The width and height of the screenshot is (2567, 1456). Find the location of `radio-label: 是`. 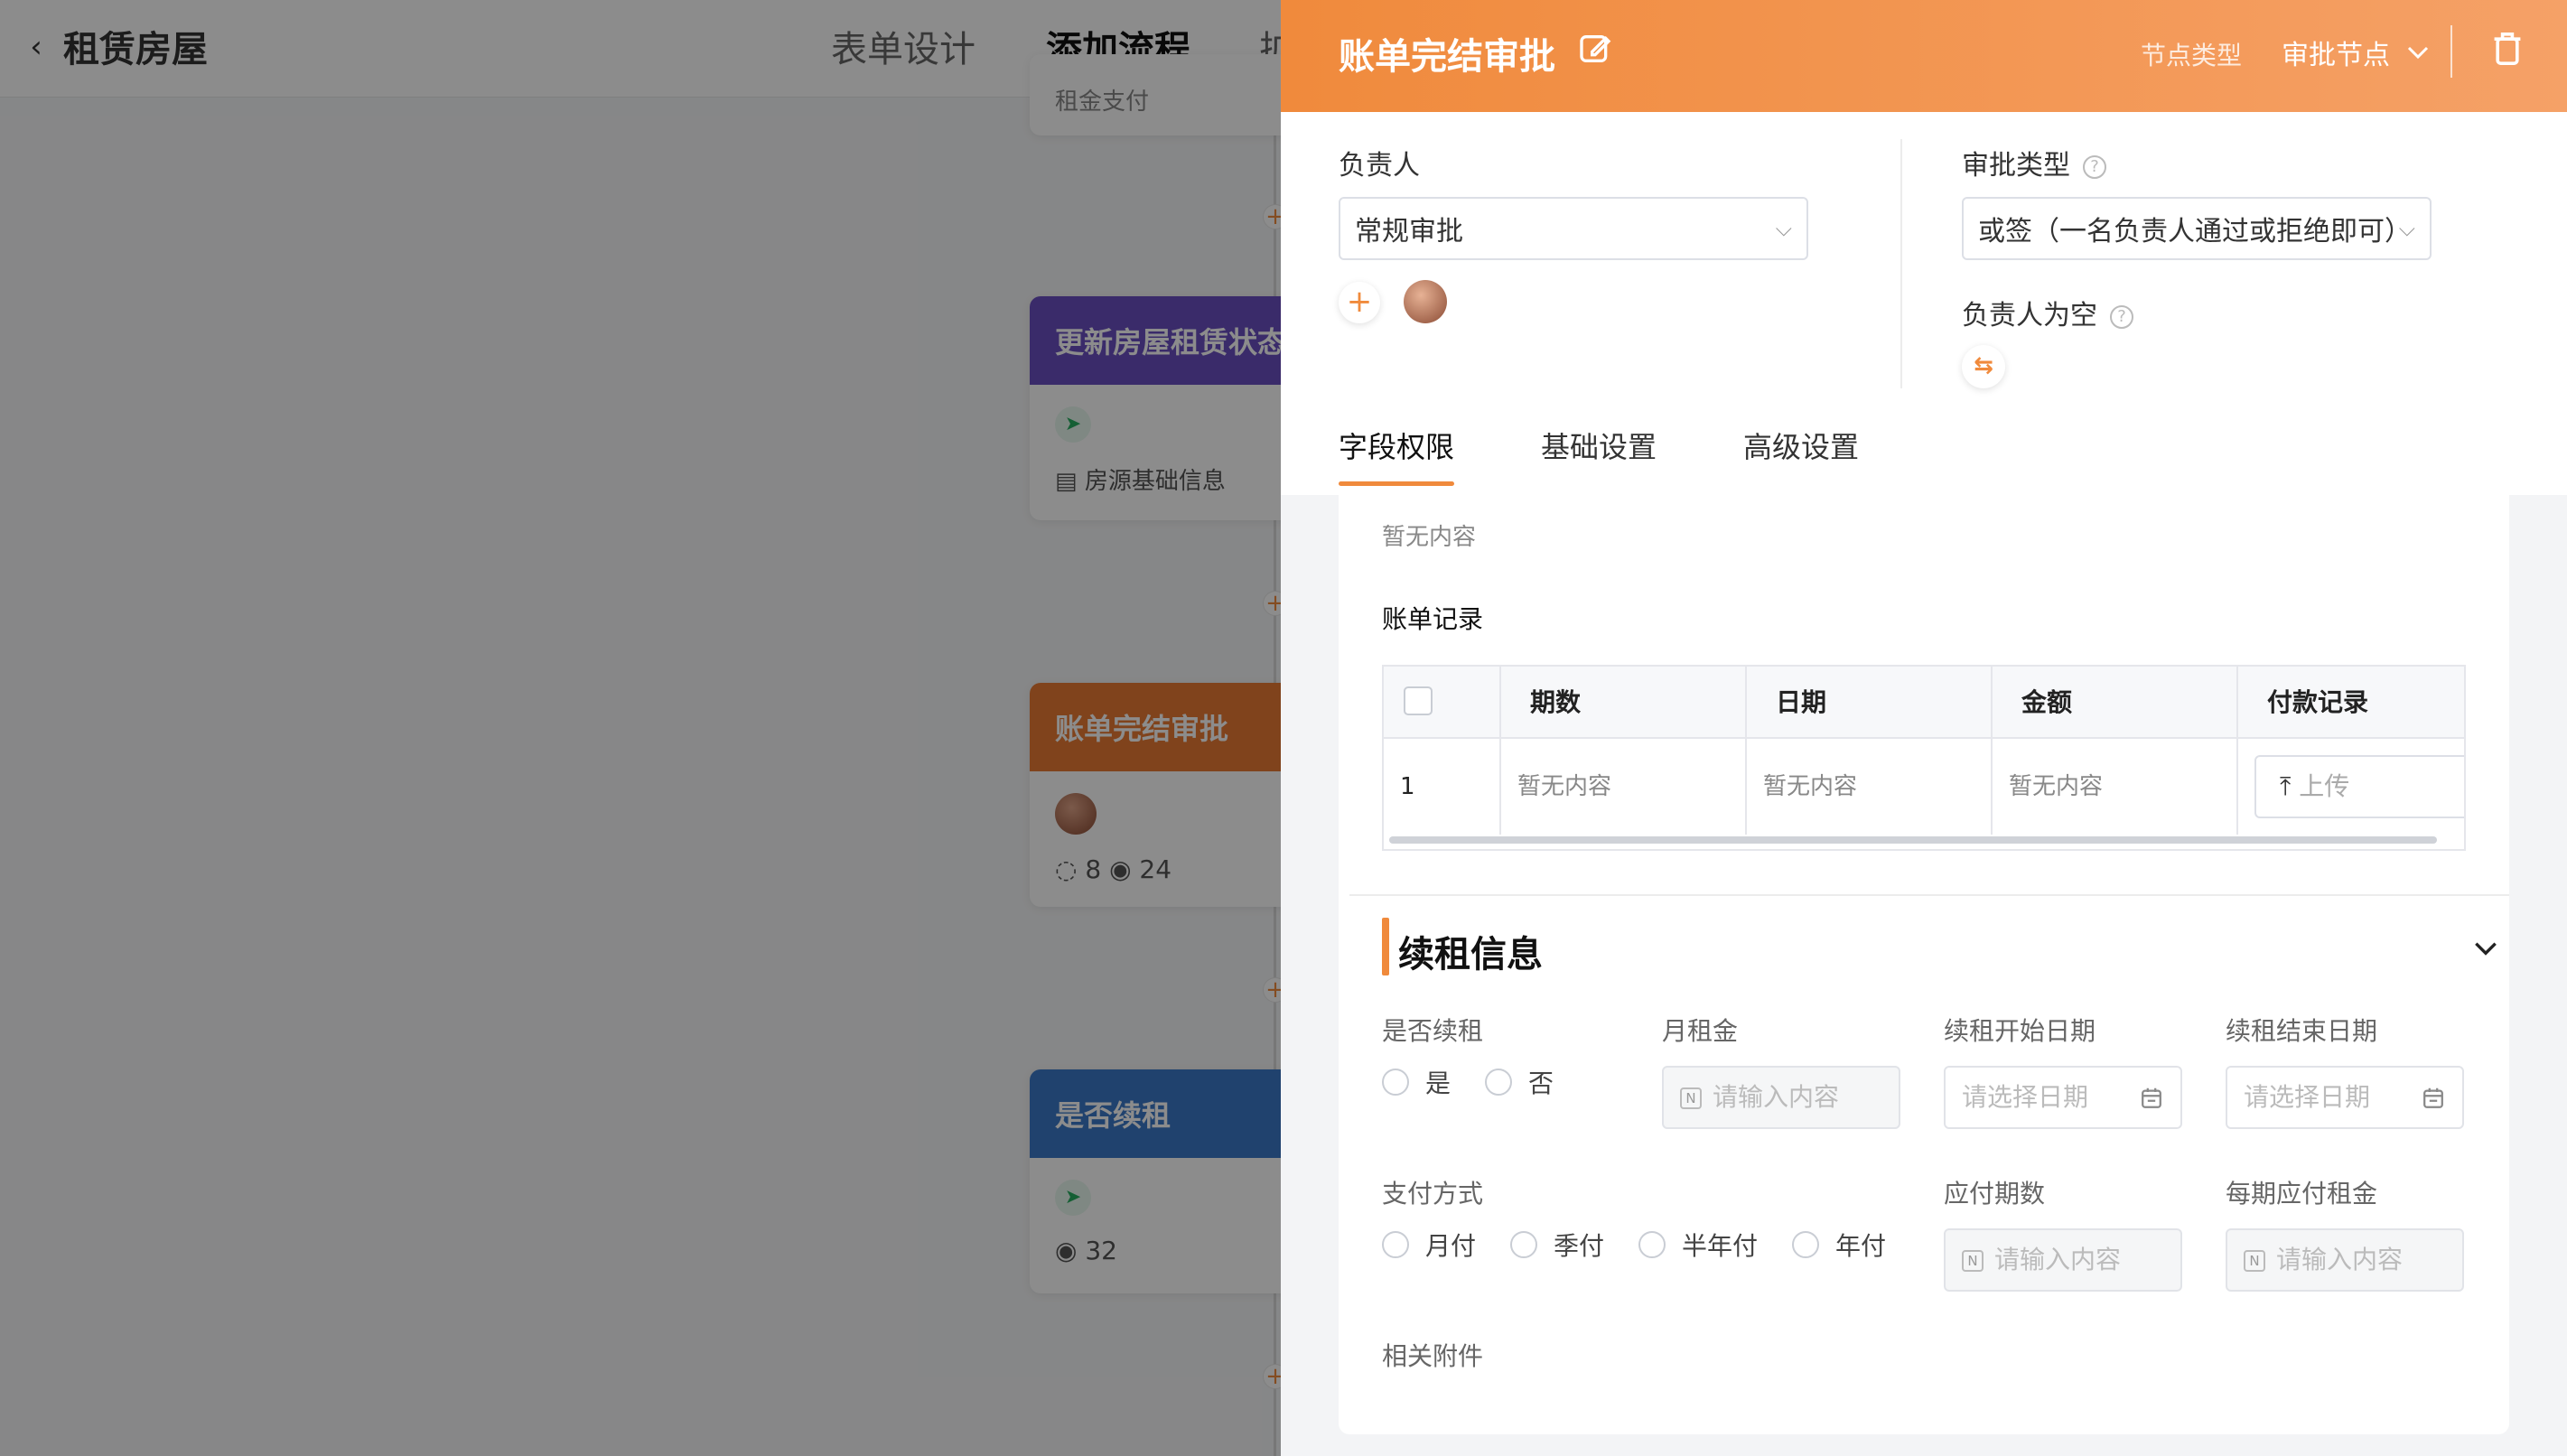

radio-label: 是 is located at coordinates (1439, 1083).